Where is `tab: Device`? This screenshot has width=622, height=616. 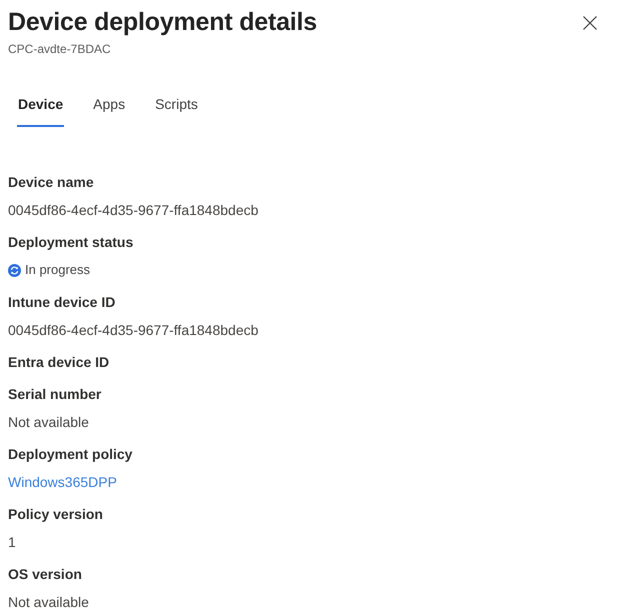 tab: Device is located at coordinates (40, 110).